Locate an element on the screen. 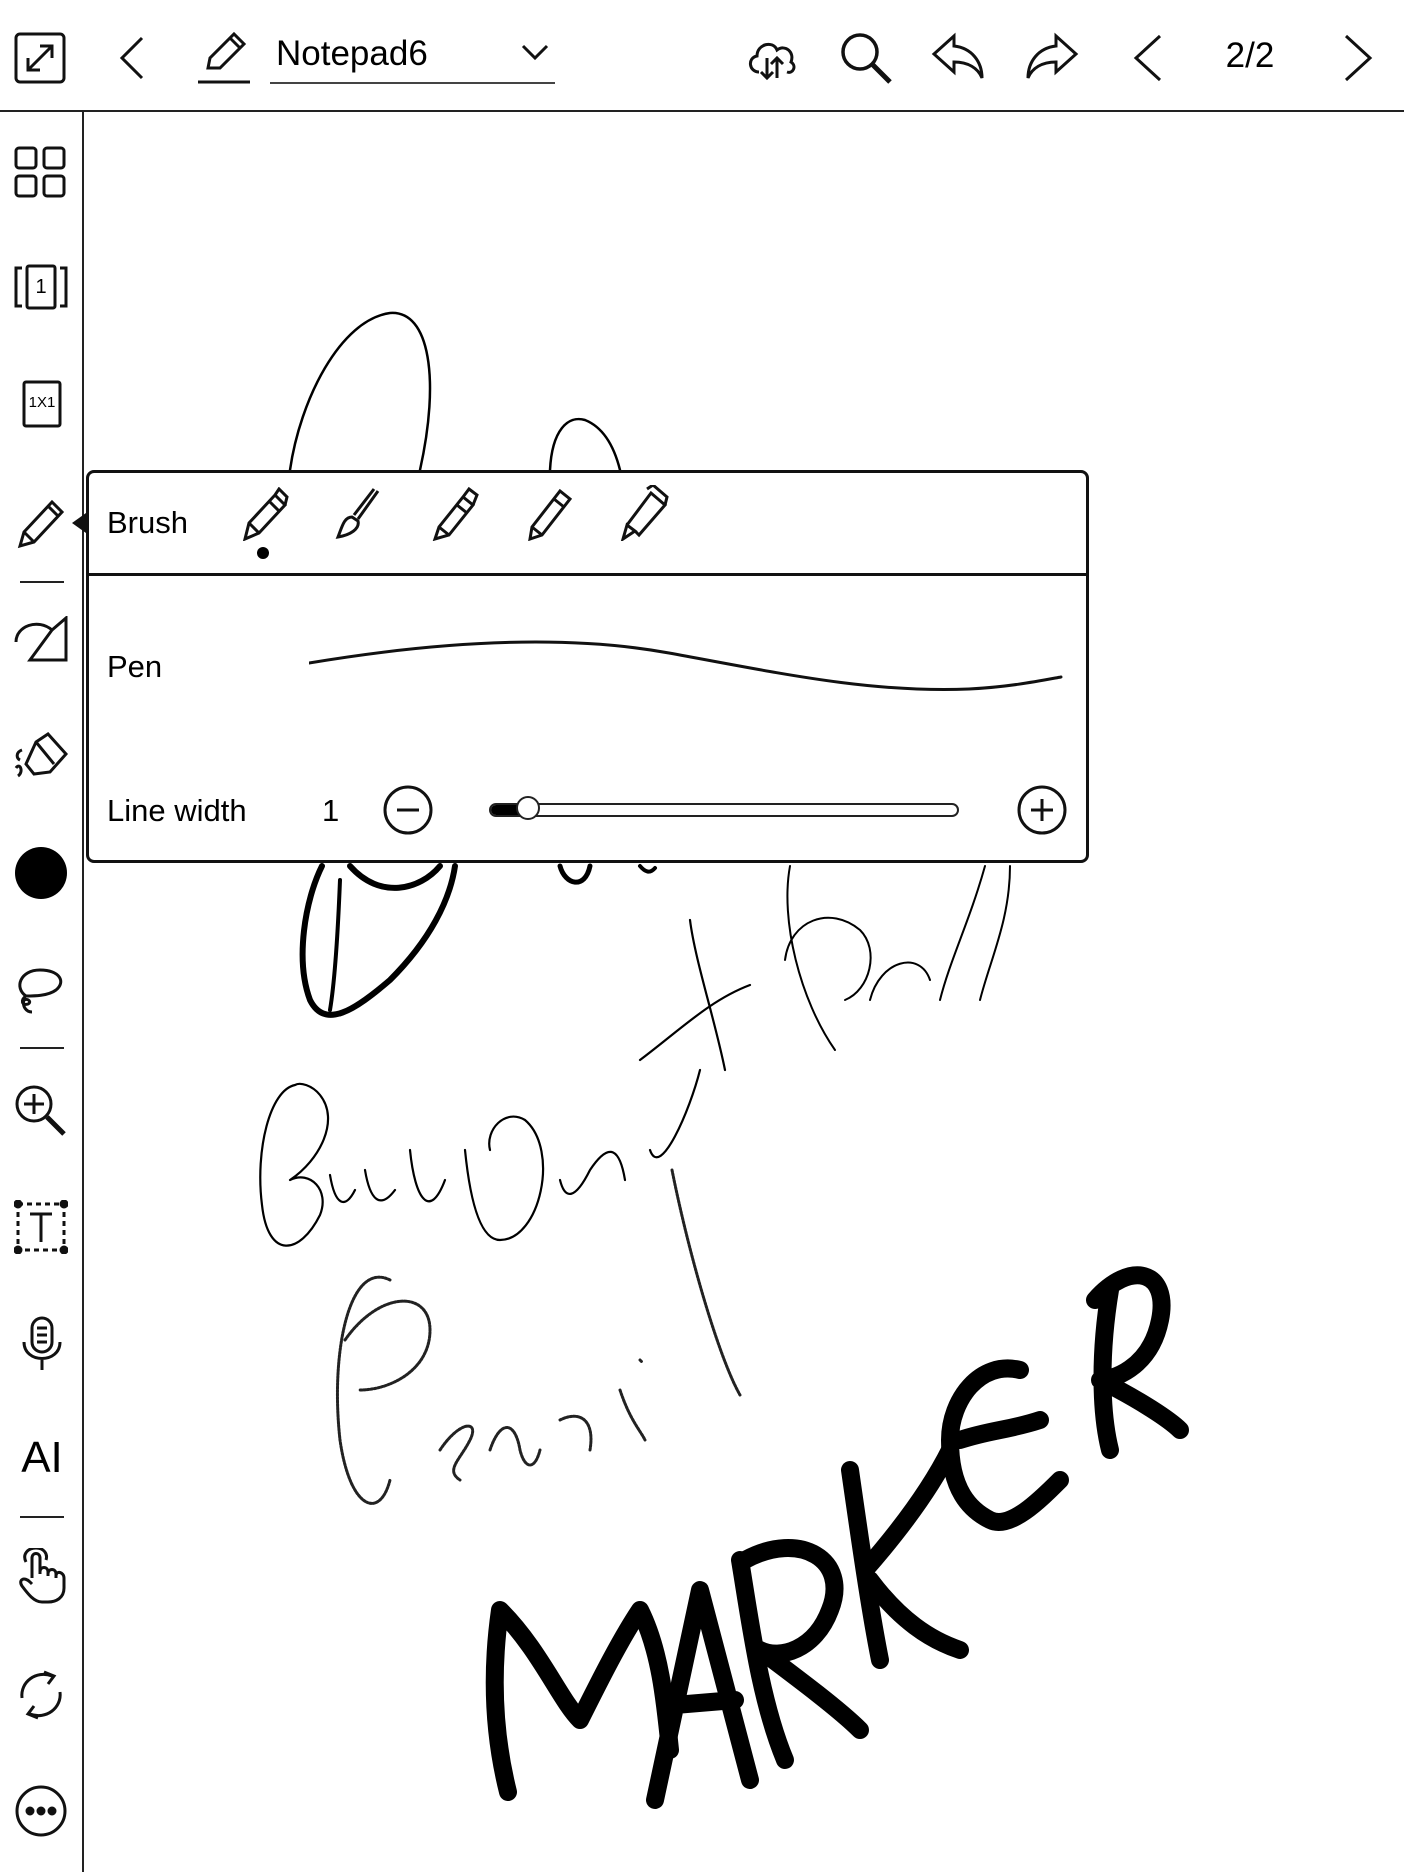  search-icon is located at coordinates (866, 58).